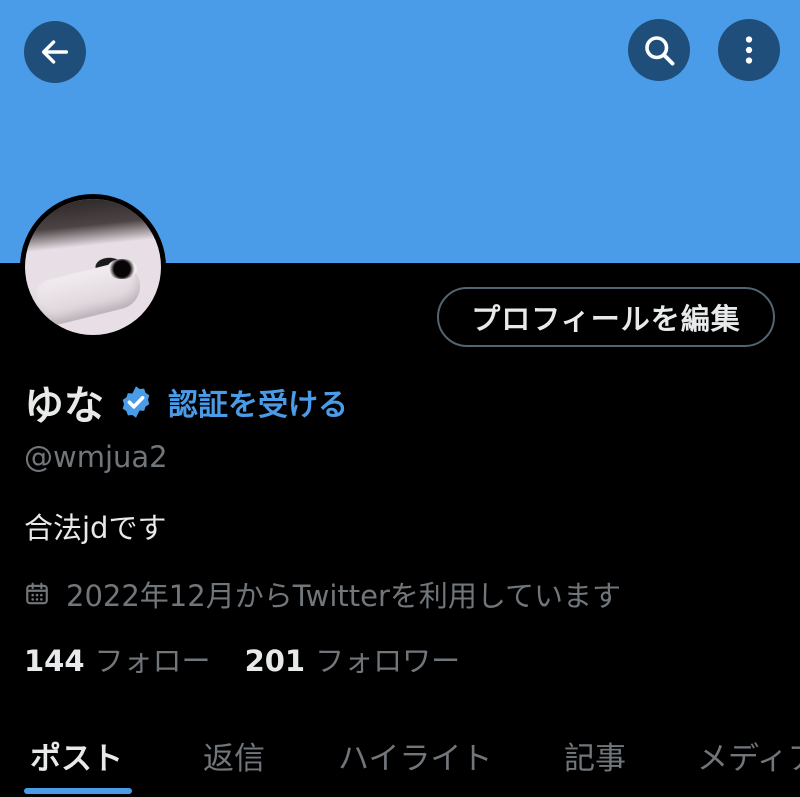 Image resolution: width=800 pixels, height=797 pixels. I want to click on avatar, so click(93, 267).